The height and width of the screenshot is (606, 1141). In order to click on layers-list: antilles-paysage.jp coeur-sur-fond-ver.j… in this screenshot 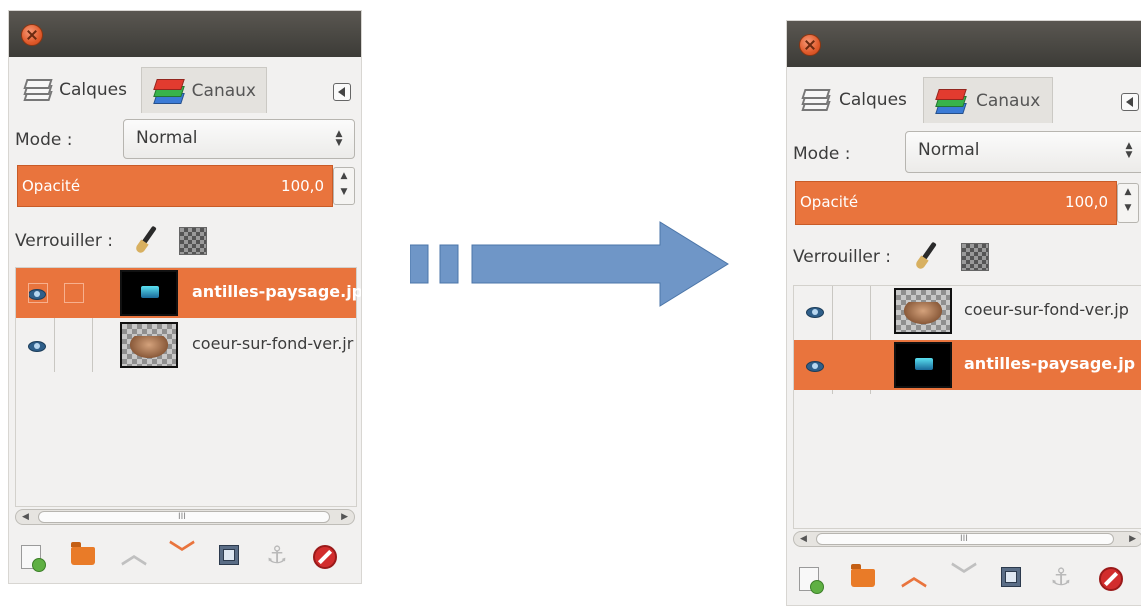, I will do `click(188, 387)`.